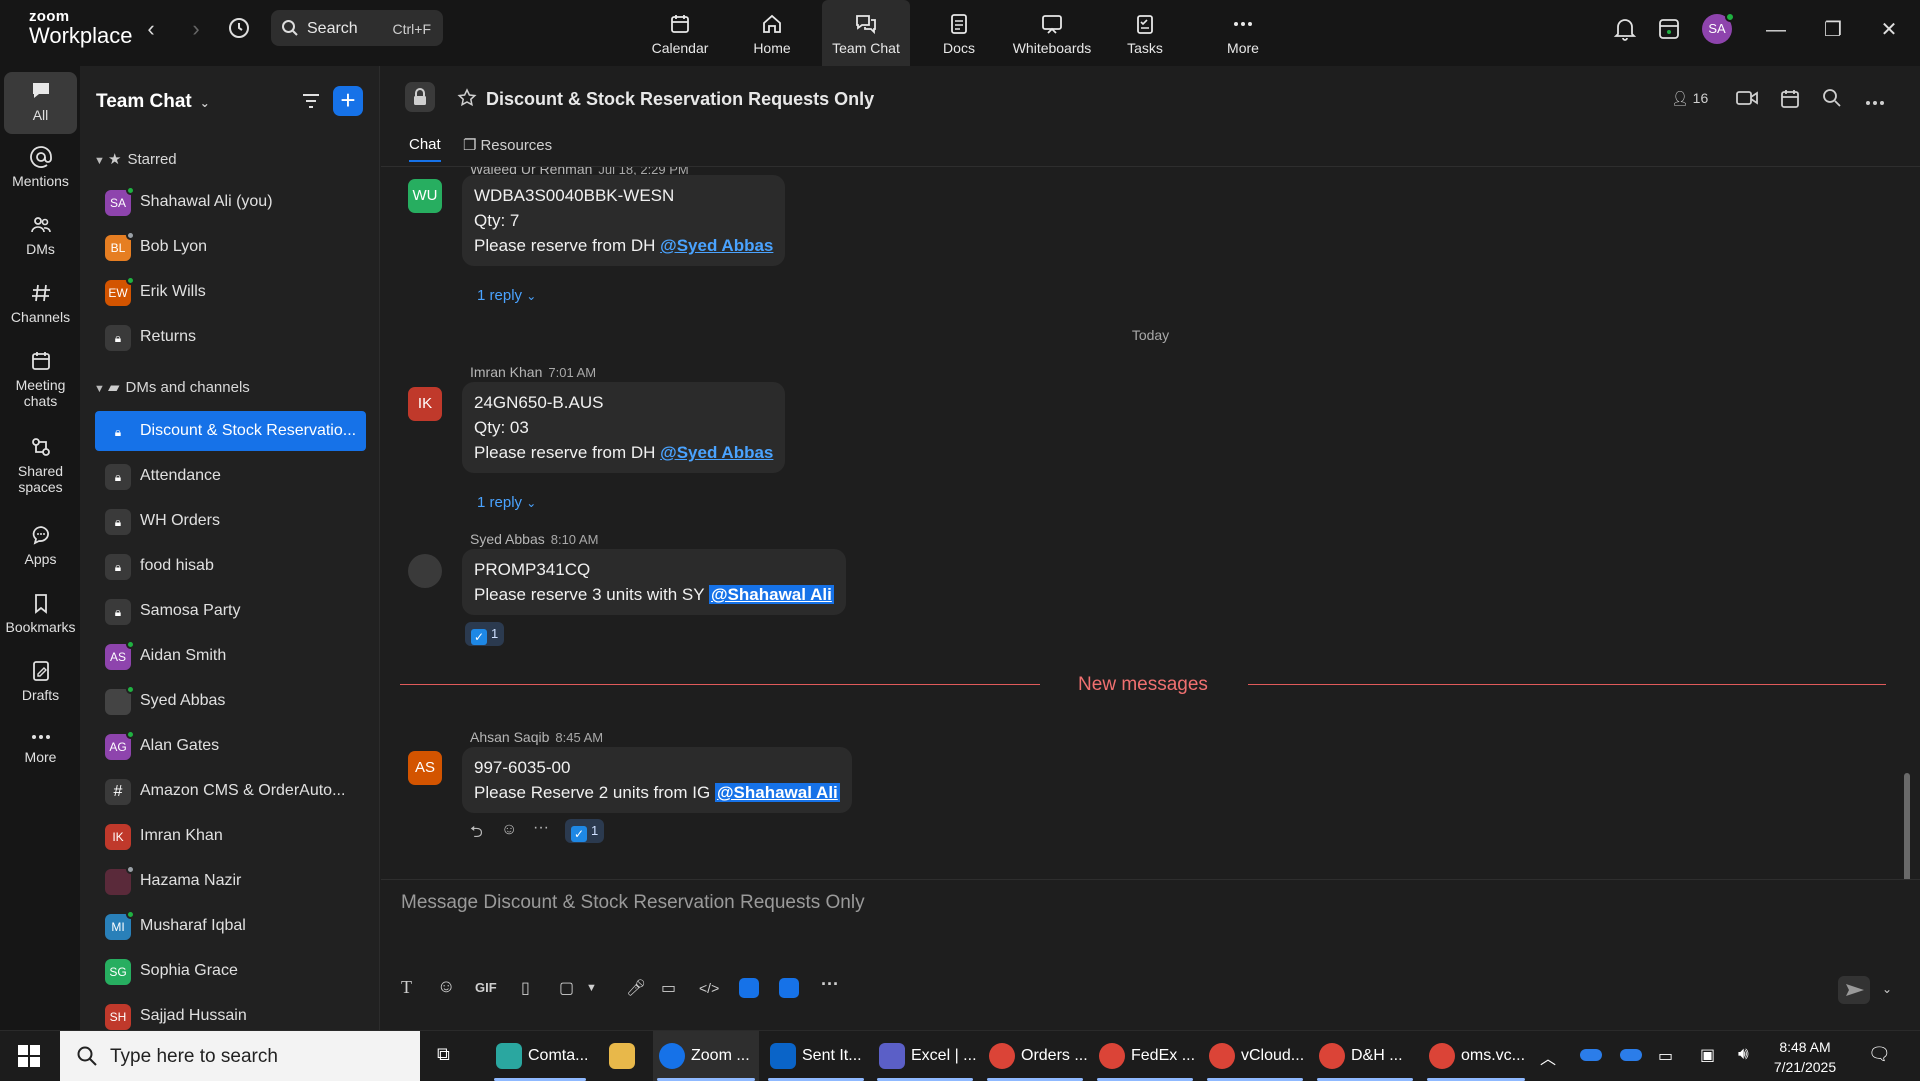  I want to click on dms-section-toggle: ▼ ▰ DMs and channels, so click(172, 387).